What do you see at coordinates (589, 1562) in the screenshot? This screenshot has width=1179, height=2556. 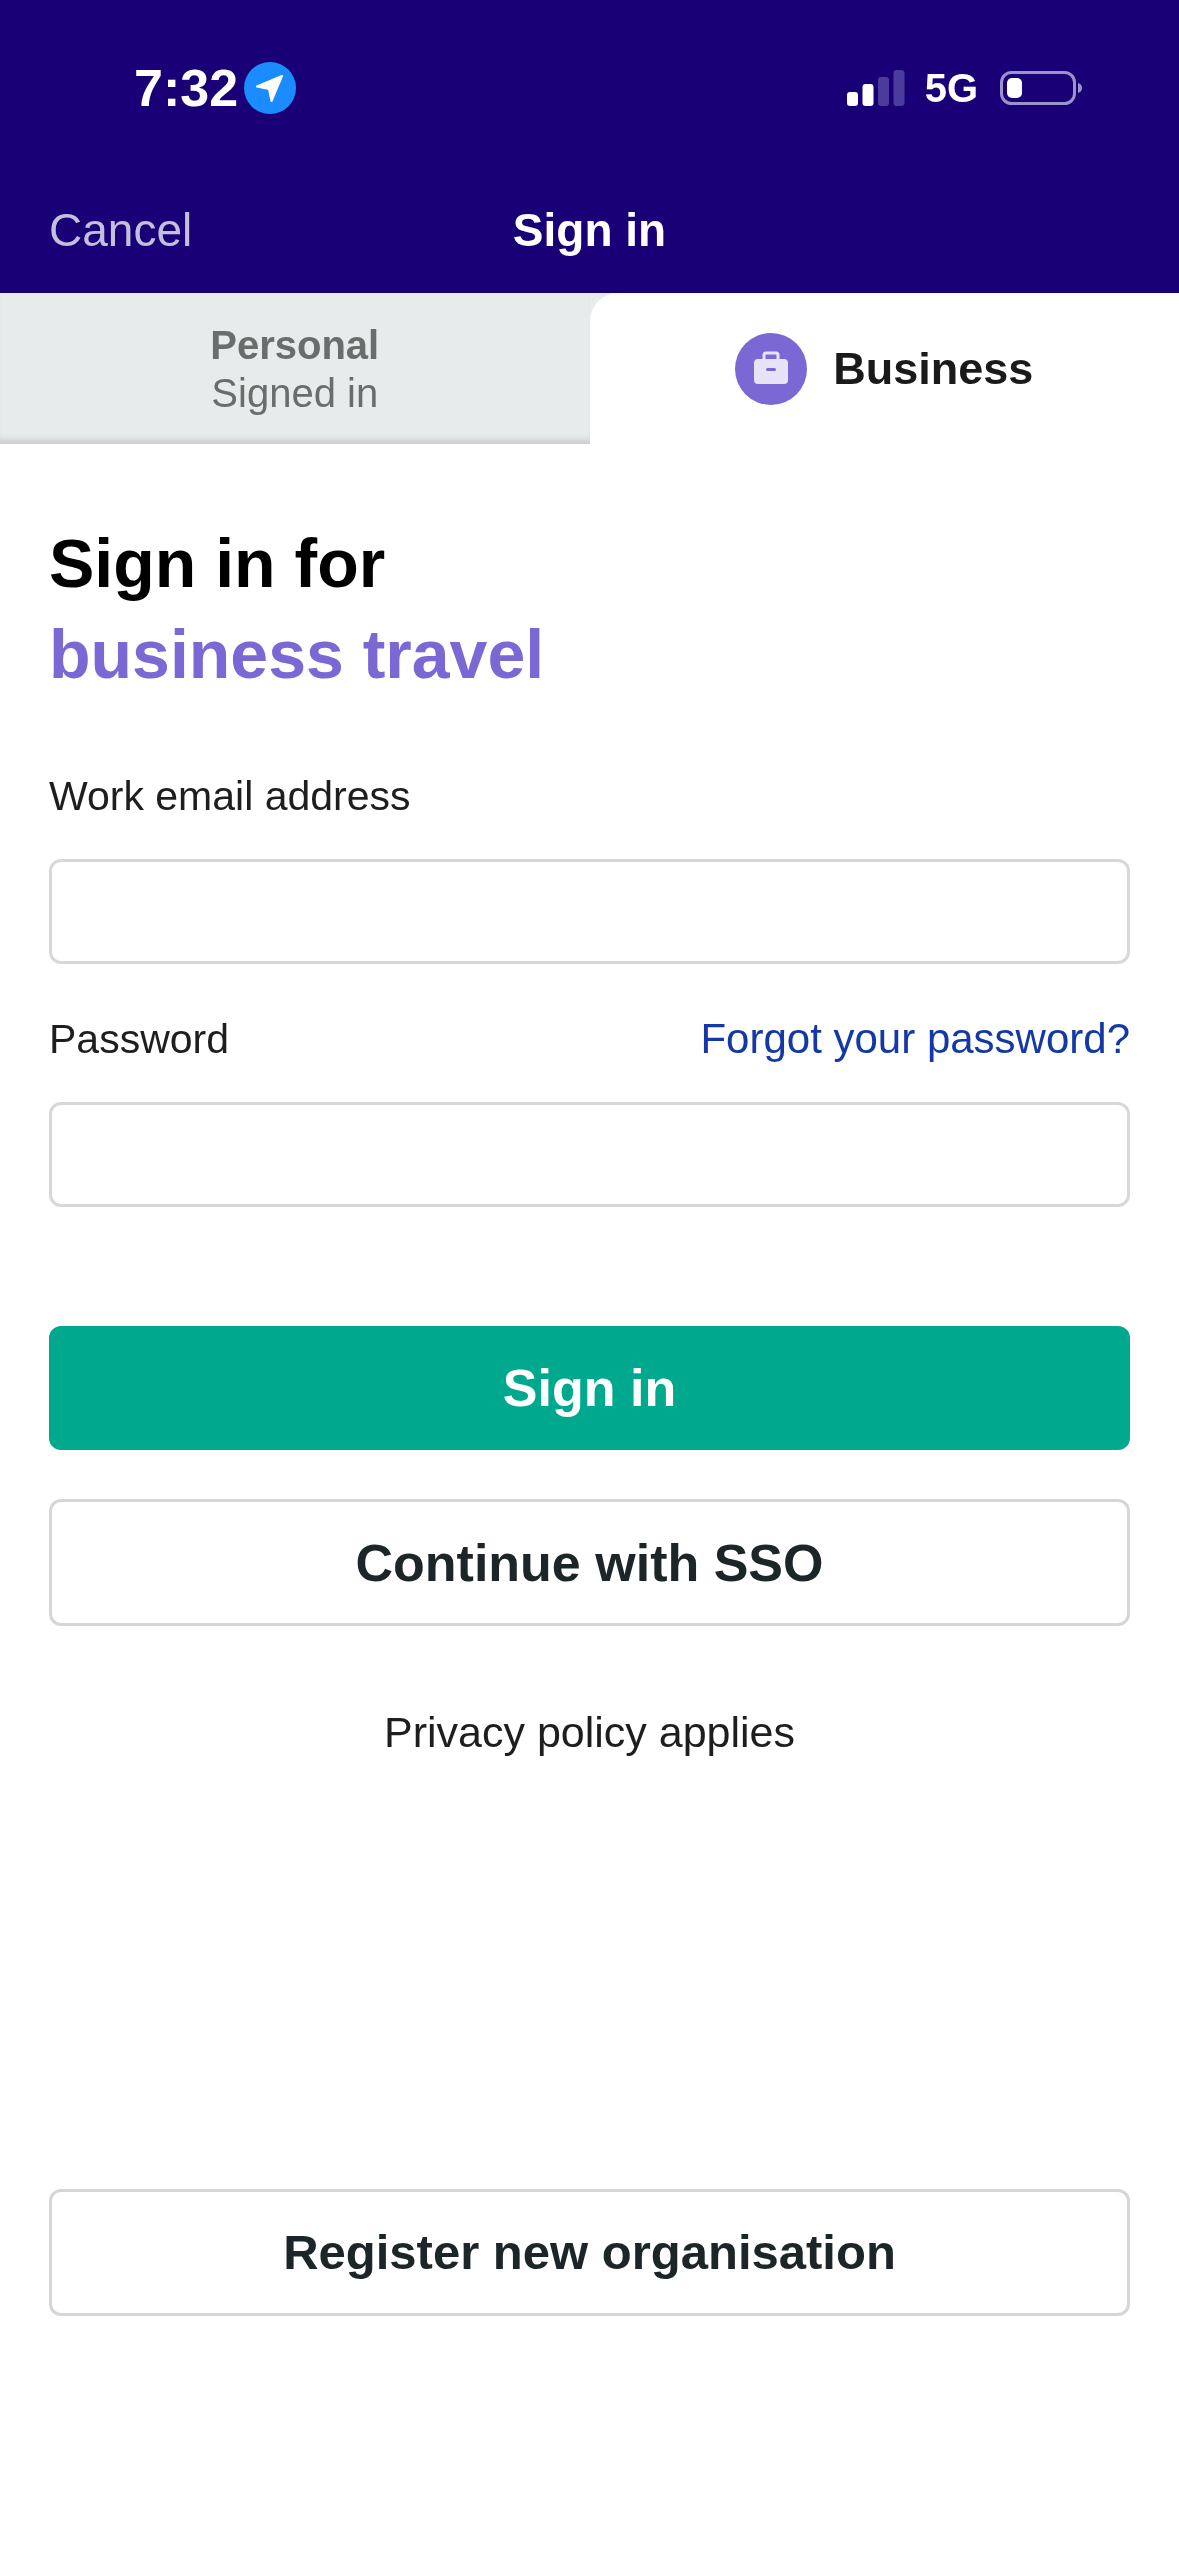 I see `sso-button: Continue with SSO` at bounding box center [589, 1562].